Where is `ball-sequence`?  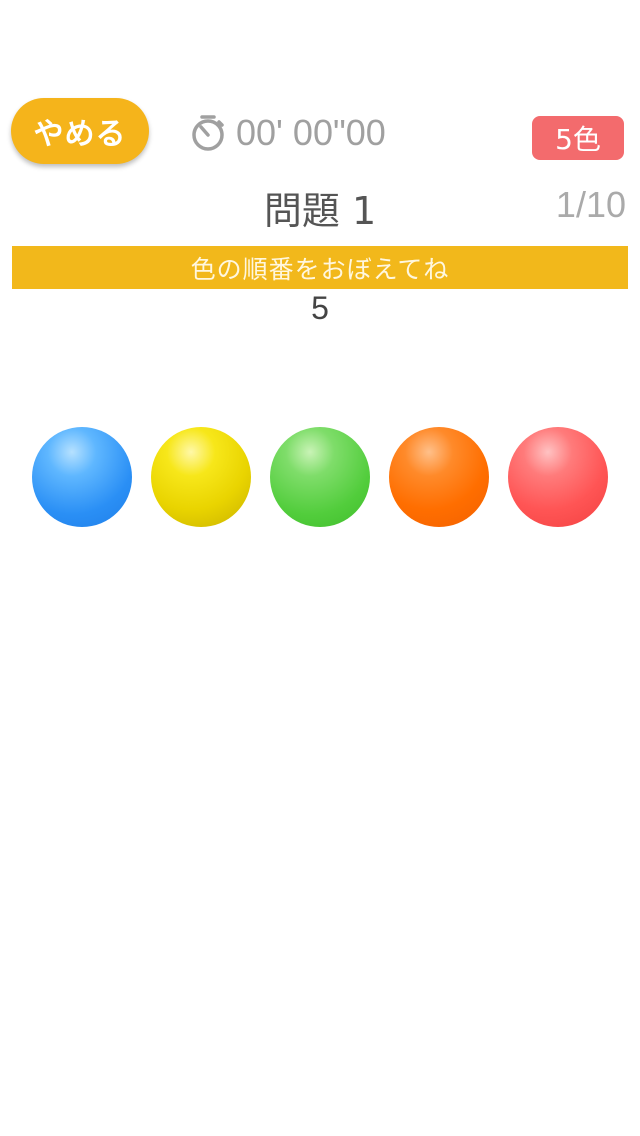 ball-sequence is located at coordinates (320, 477).